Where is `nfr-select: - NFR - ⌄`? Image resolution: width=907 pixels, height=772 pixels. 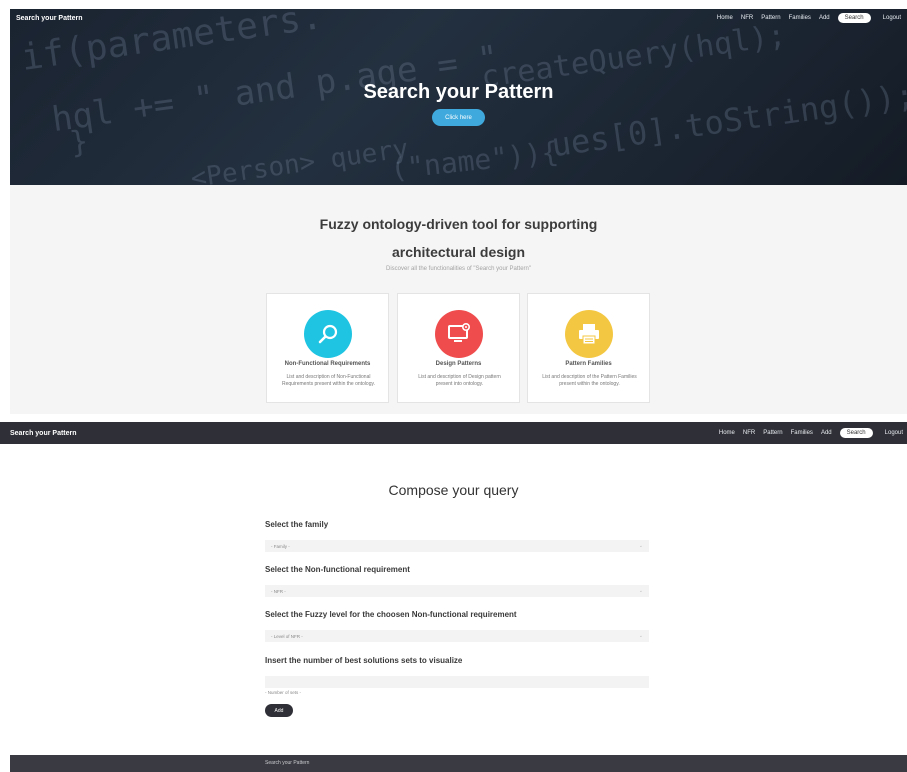 nfr-select: - NFR - ⌄ is located at coordinates (457, 591).